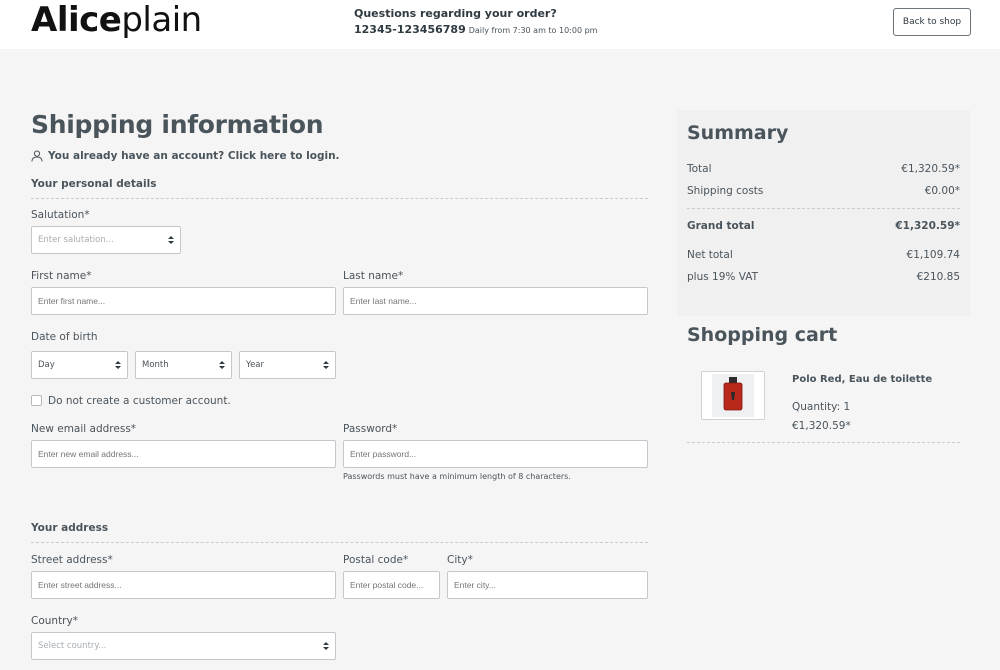 This screenshot has height=670, width=1000. I want to click on product-image, so click(733, 395).